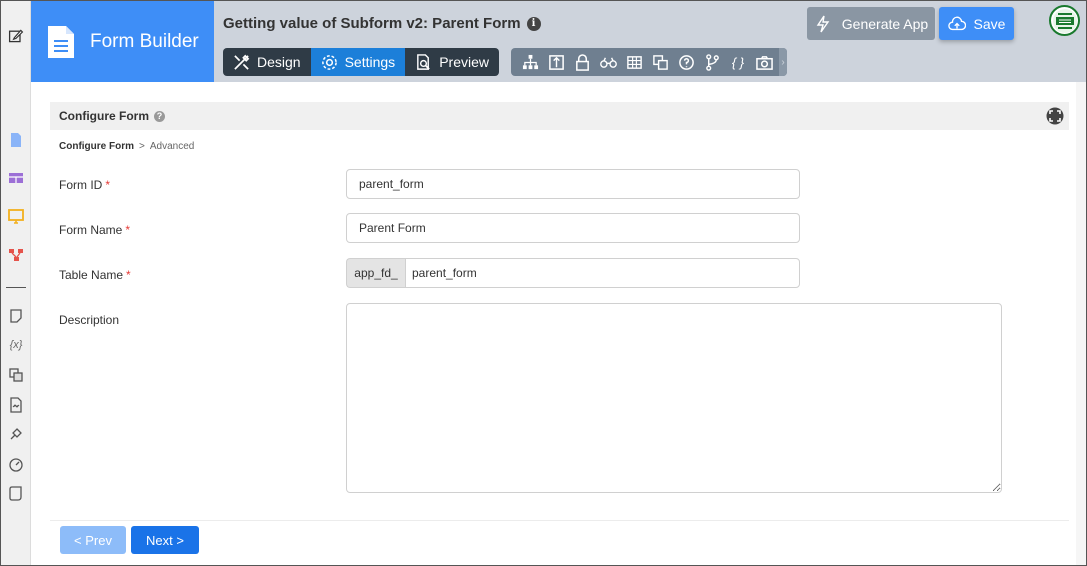 This screenshot has height=566, width=1087. I want to click on preview-icon, so click(423, 61).